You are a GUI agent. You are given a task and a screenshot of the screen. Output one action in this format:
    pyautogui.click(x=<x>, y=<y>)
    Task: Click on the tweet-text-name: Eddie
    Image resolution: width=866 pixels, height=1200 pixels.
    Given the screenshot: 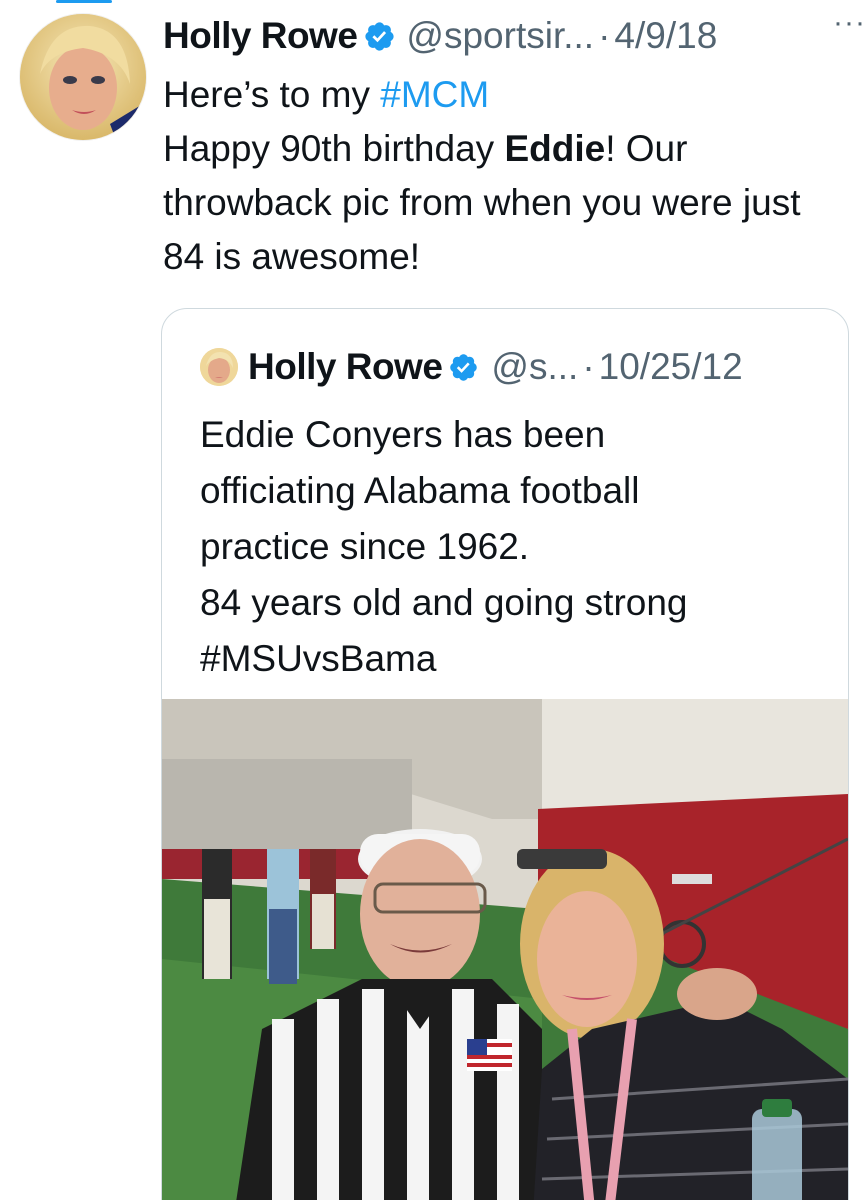 What is the action you would take?
    pyautogui.click(x=555, y=148)
    